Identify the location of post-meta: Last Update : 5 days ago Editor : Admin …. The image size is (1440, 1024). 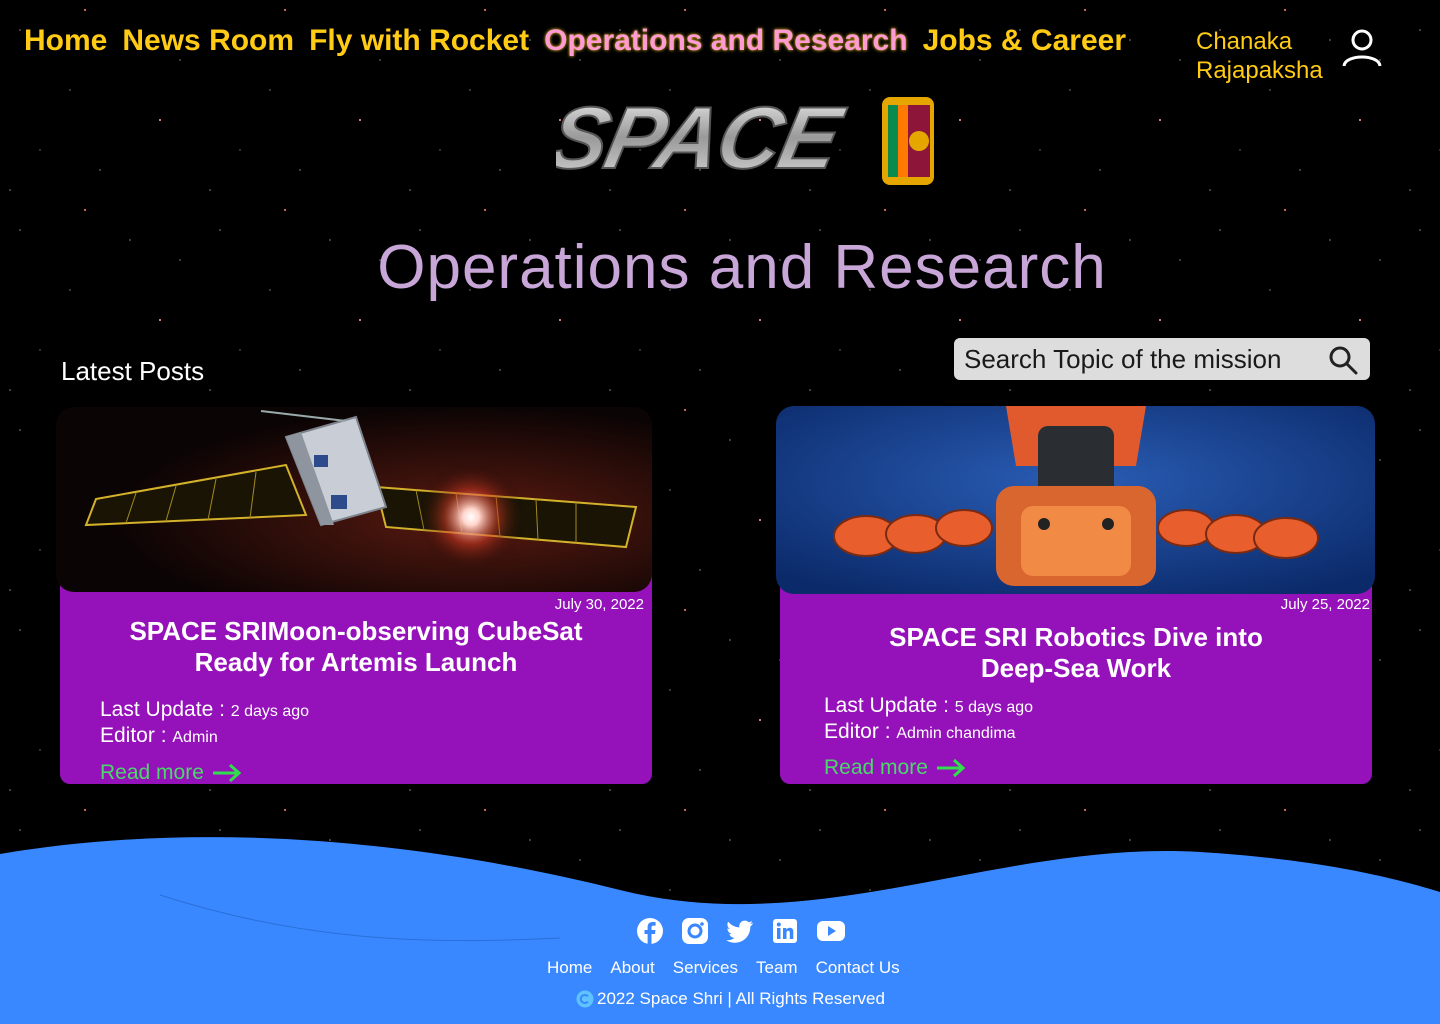
(928, 720).